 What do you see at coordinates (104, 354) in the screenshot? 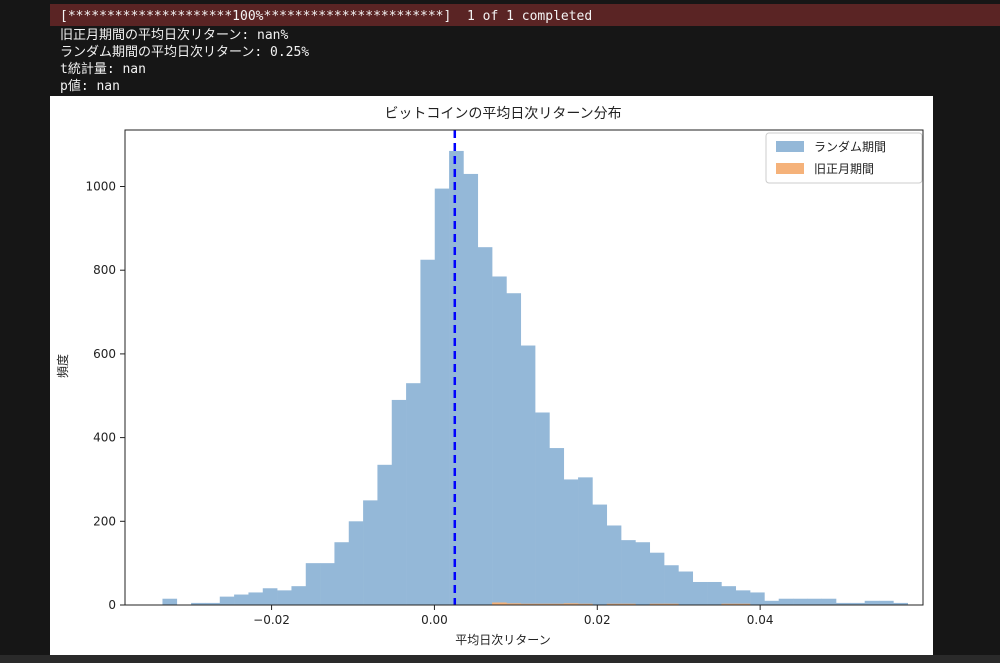
I see `y-tick-label: 600` at bounding box center [104, 354].